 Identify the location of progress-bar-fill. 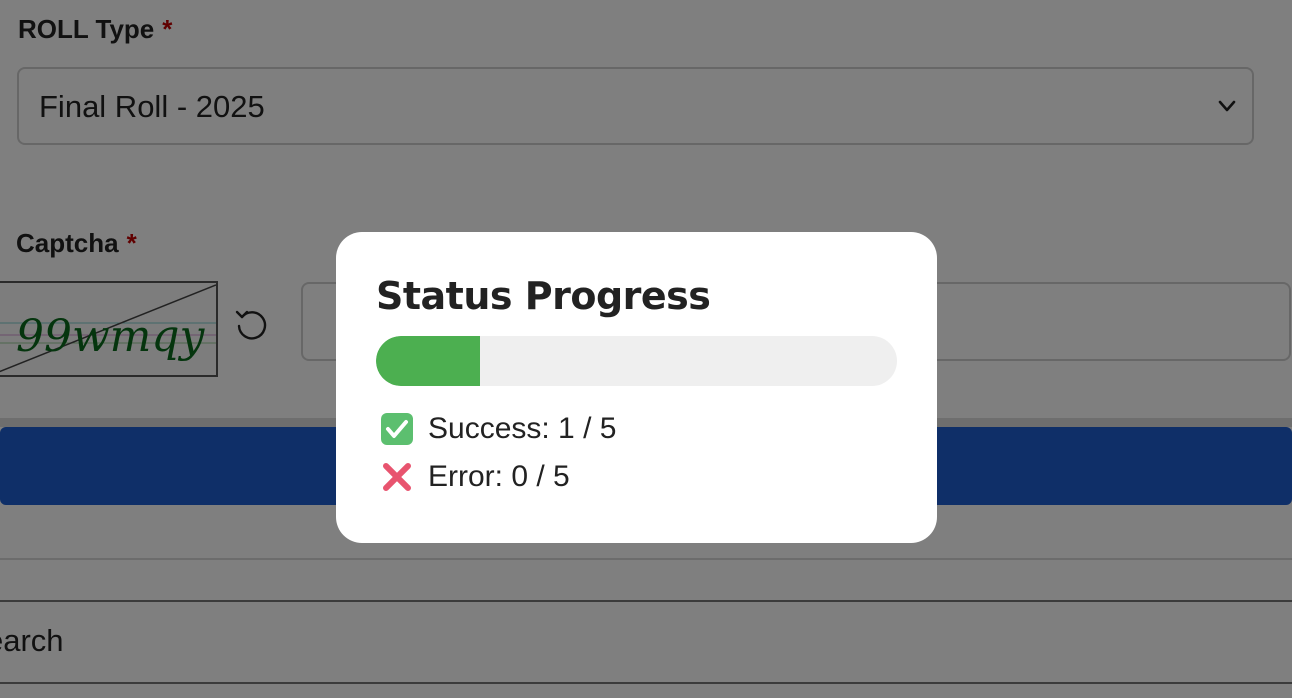
(428, 361).